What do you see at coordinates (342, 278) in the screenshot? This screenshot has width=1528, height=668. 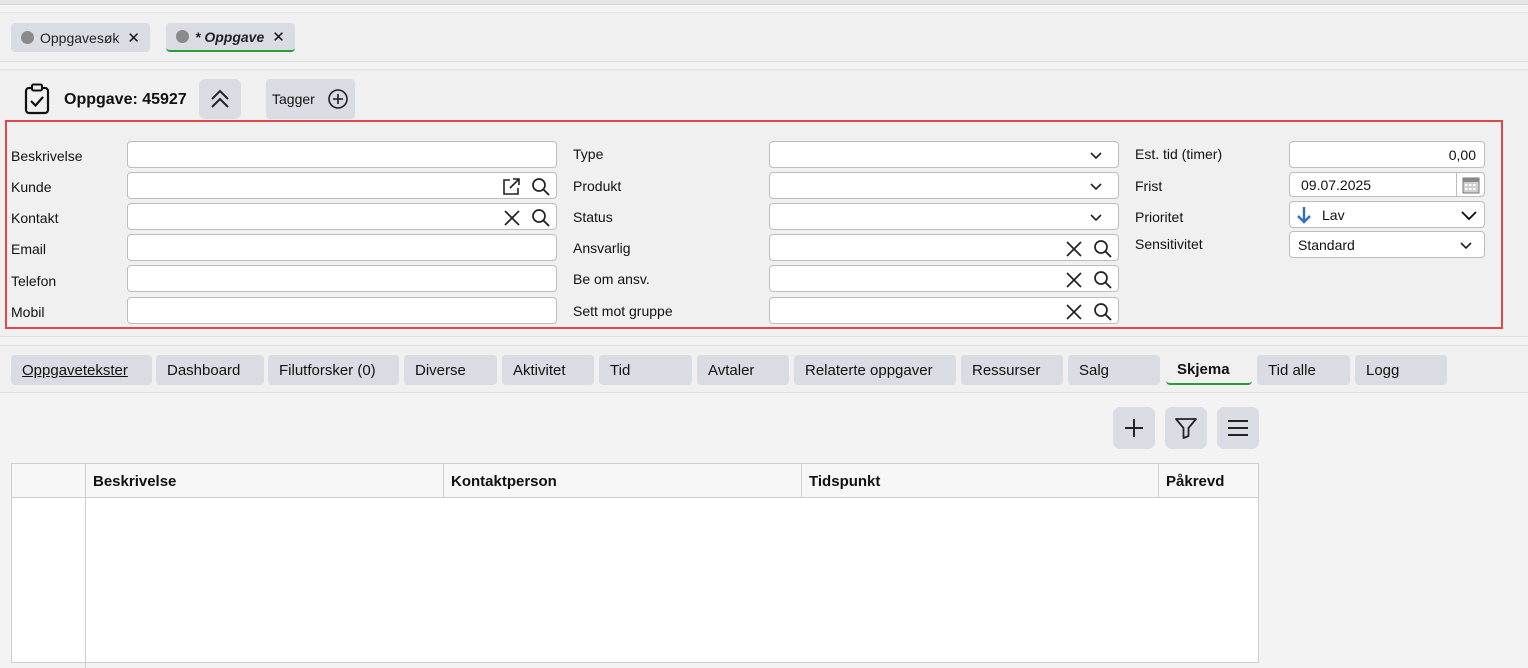 I see `telefon-input` at bounding box center [342, 278].